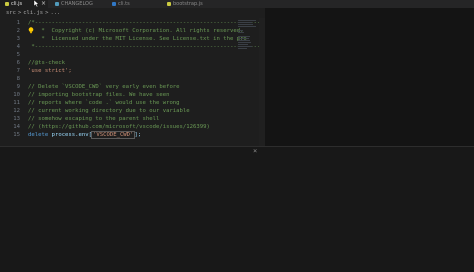 This screenshot has height=272, width=474. What do you see at coordinates (138, 135) in the screenshot?
I see `expression-end: ];` at bounding box center [138, 135].